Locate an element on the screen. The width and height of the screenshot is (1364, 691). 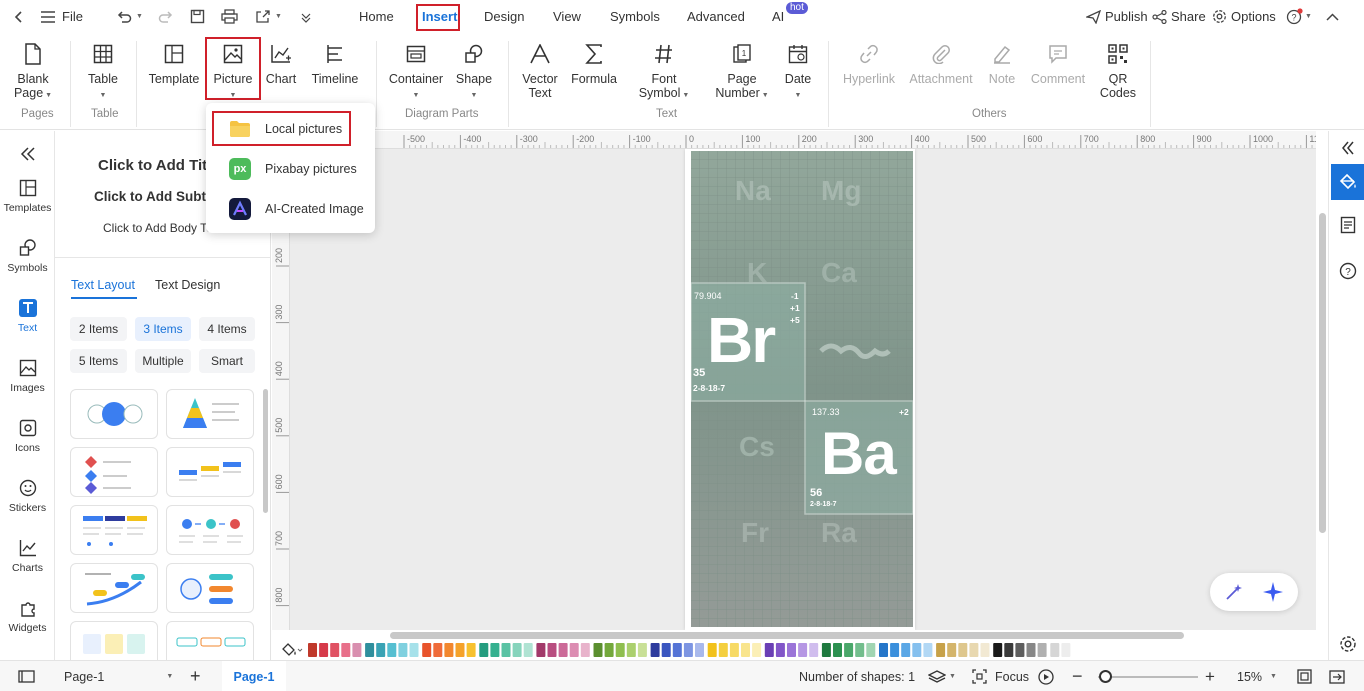
more-chevron-icon is located at coordinates (306, 16).